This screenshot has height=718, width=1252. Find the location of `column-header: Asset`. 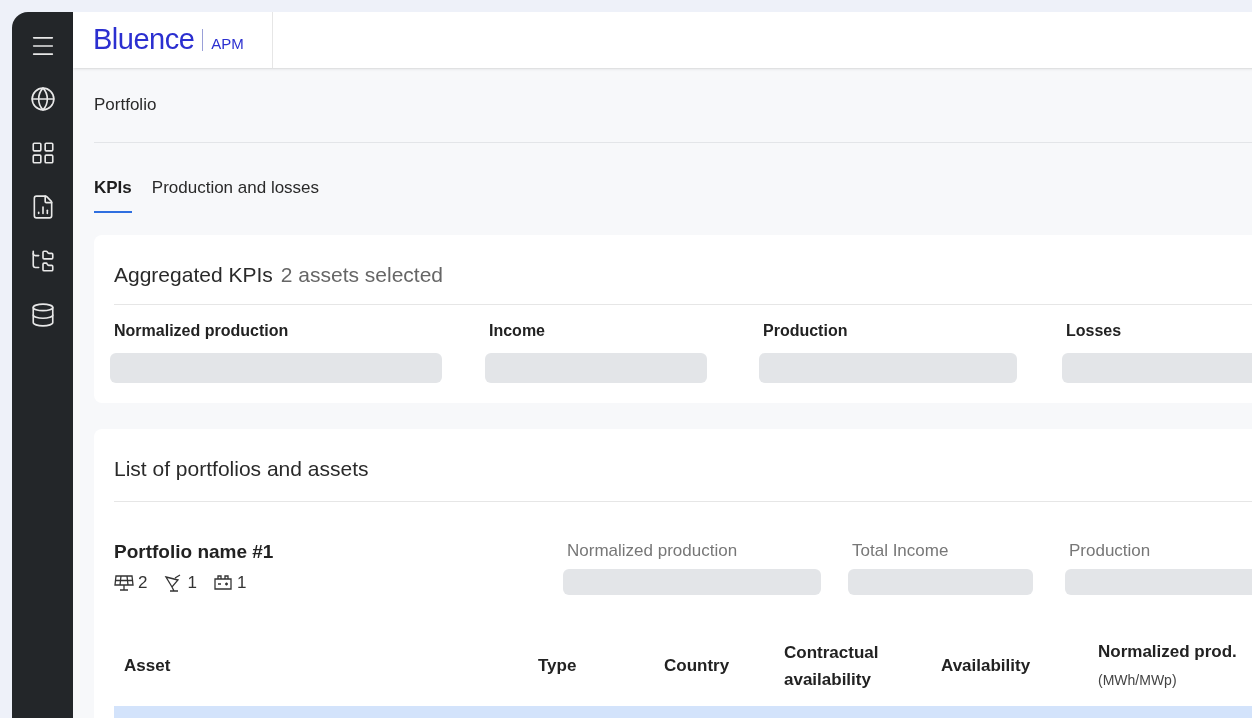

column-header: Asset is located at coordinates (148, 666).